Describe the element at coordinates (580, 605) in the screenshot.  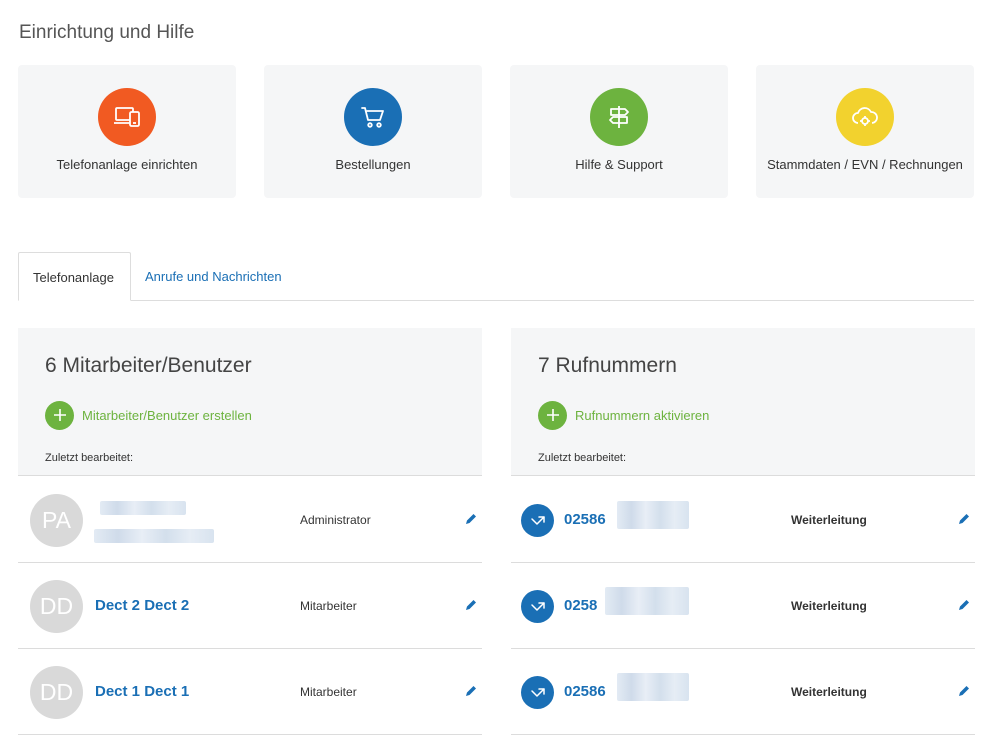
I see `phone-number-link: 0258` at that location.